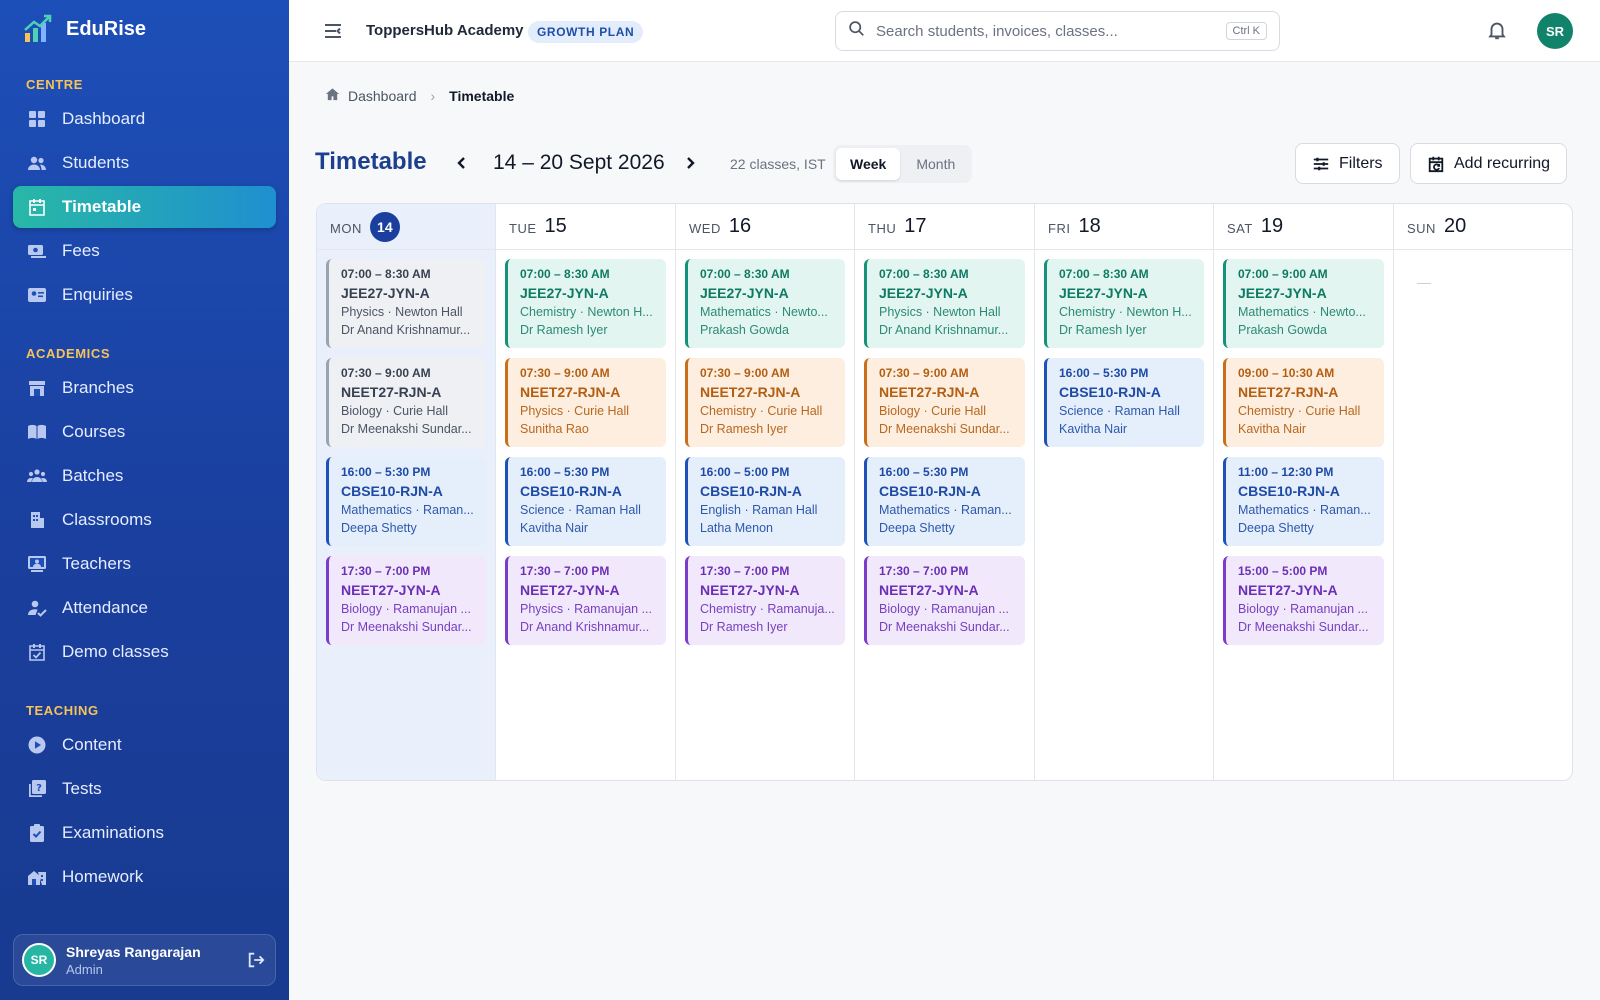  Describe the element at coordinates (256, 960) in the screenshot. I see `logout-icon` at that location.